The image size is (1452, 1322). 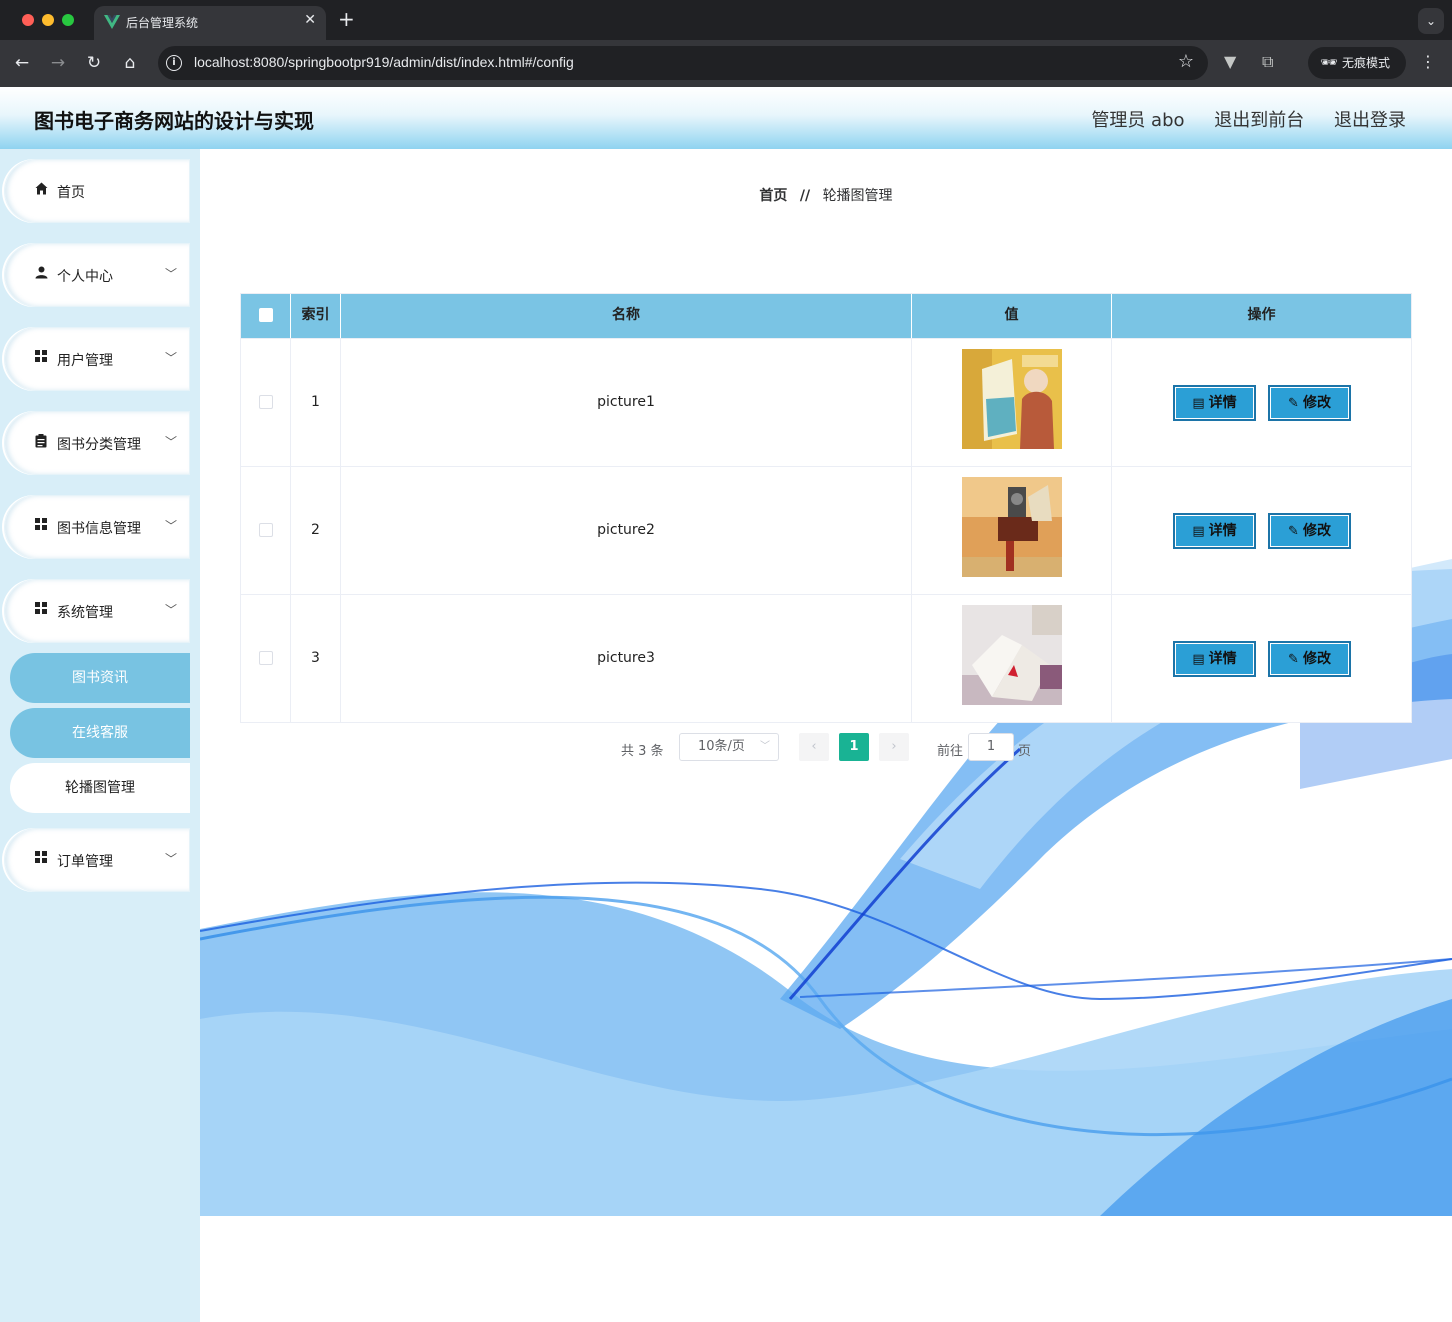 I want to click on next-page-button: ›, so click(x=894, y=747).